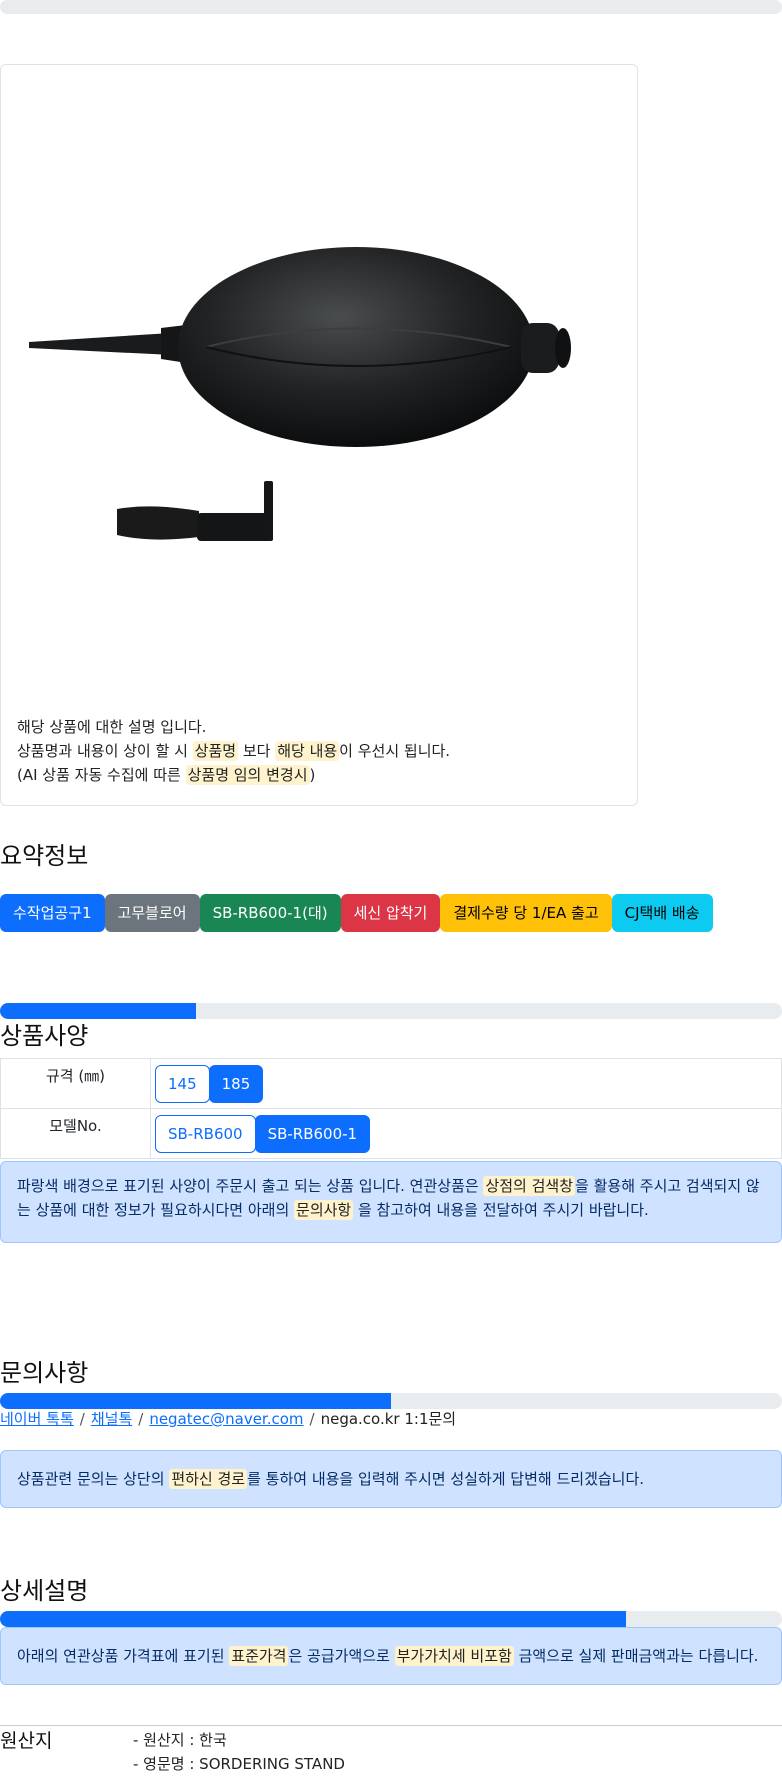 Image resolution: width=782 pixels, height=1776 pixels. I want to click on text-span: 는 상품에 대한 정보가 필요하시다면 아래의, so click(156, 1210).